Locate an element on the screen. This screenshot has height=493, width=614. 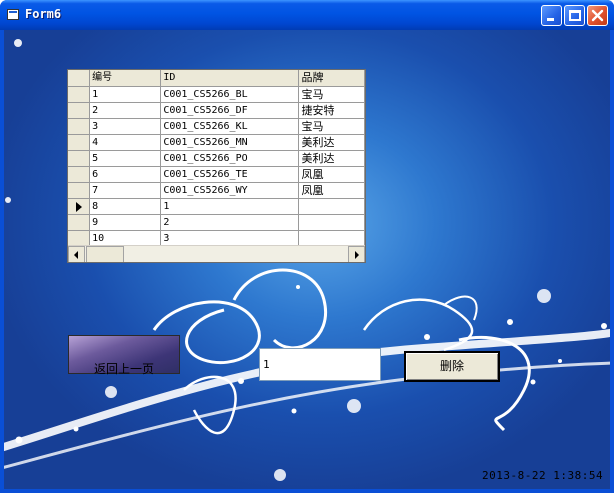
cell-id: 3 is located at coordinates (230, 238).